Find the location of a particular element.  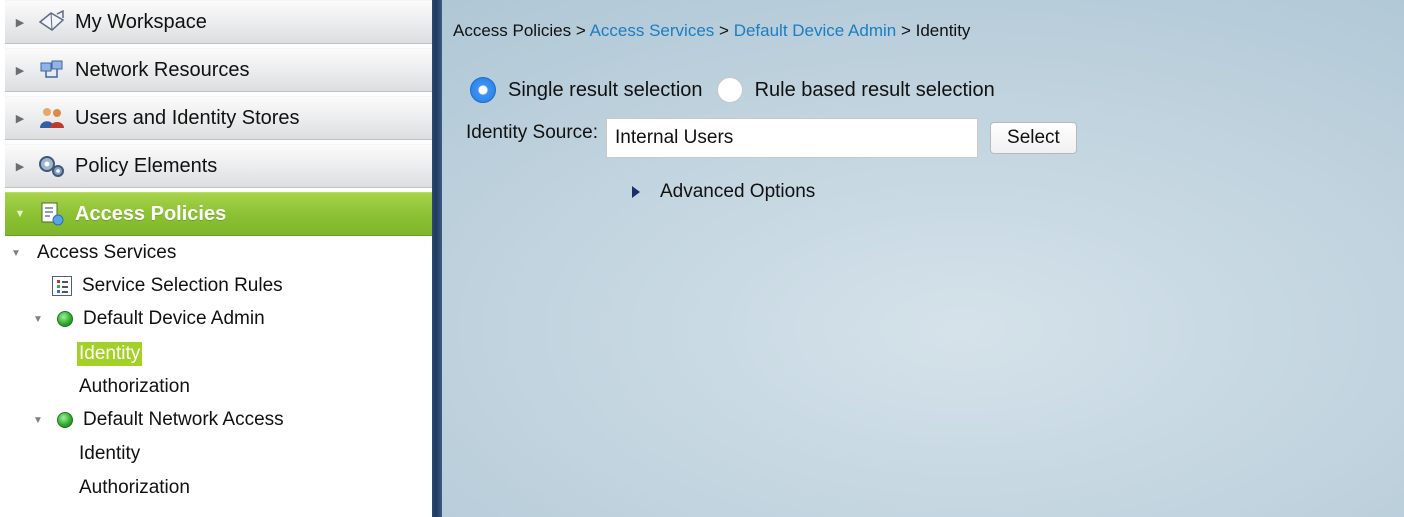

expand-caret-icon is located at coordinates (636, 192).